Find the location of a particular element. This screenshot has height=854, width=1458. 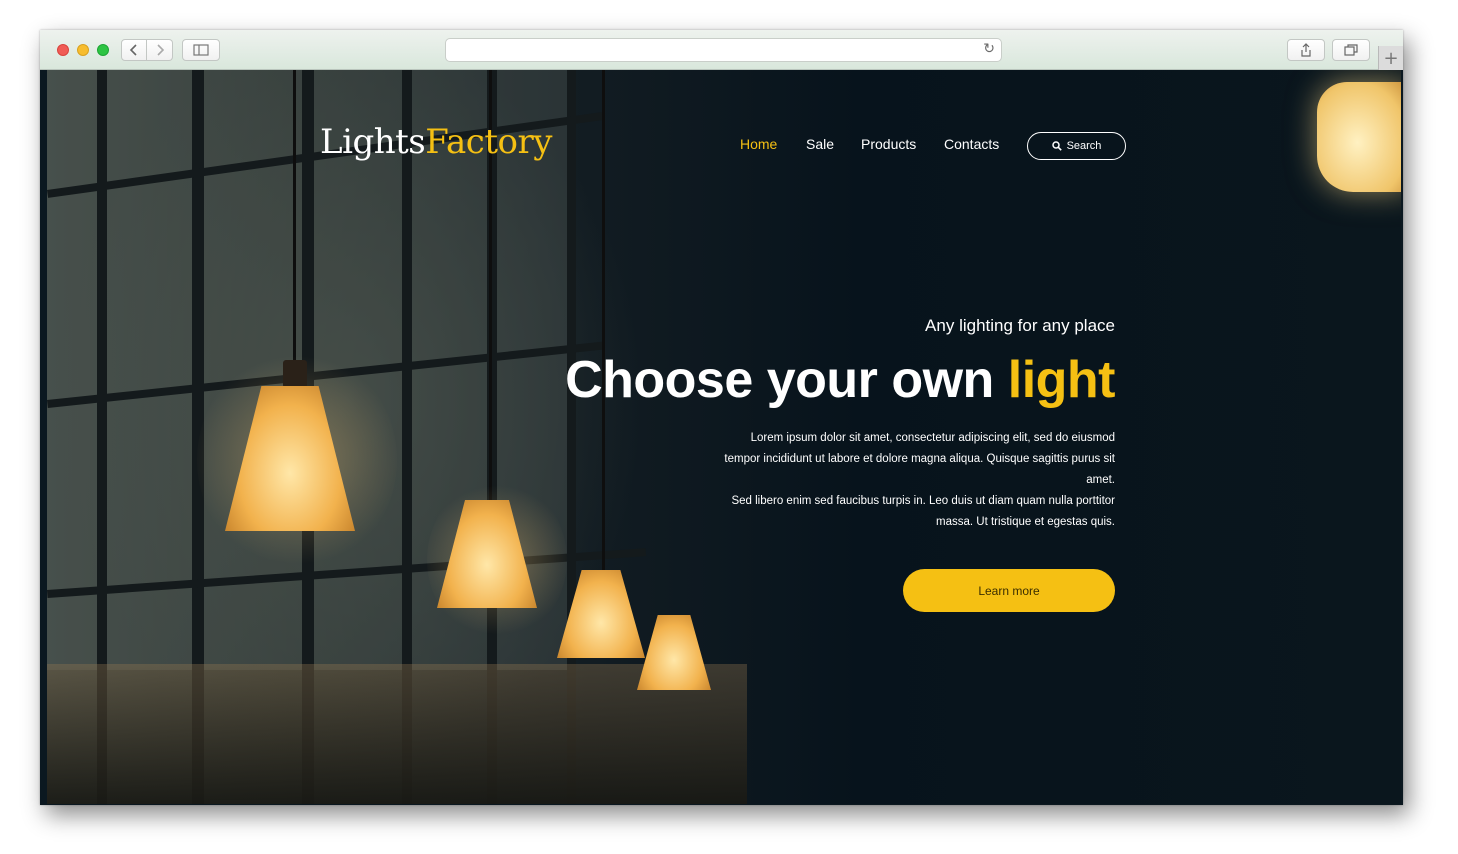

hero-subtitle: Any lighting for any place is located at coordinates (1020, 325).